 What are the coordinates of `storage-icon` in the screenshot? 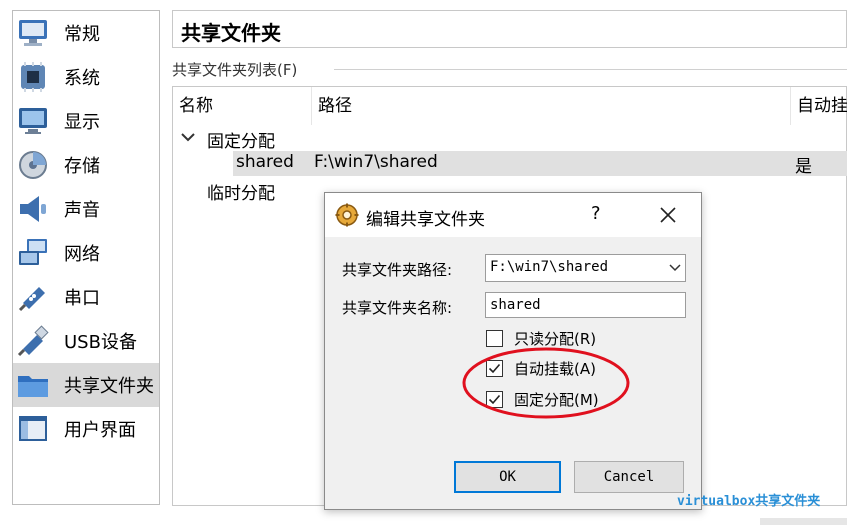 It's located at (33, 165).